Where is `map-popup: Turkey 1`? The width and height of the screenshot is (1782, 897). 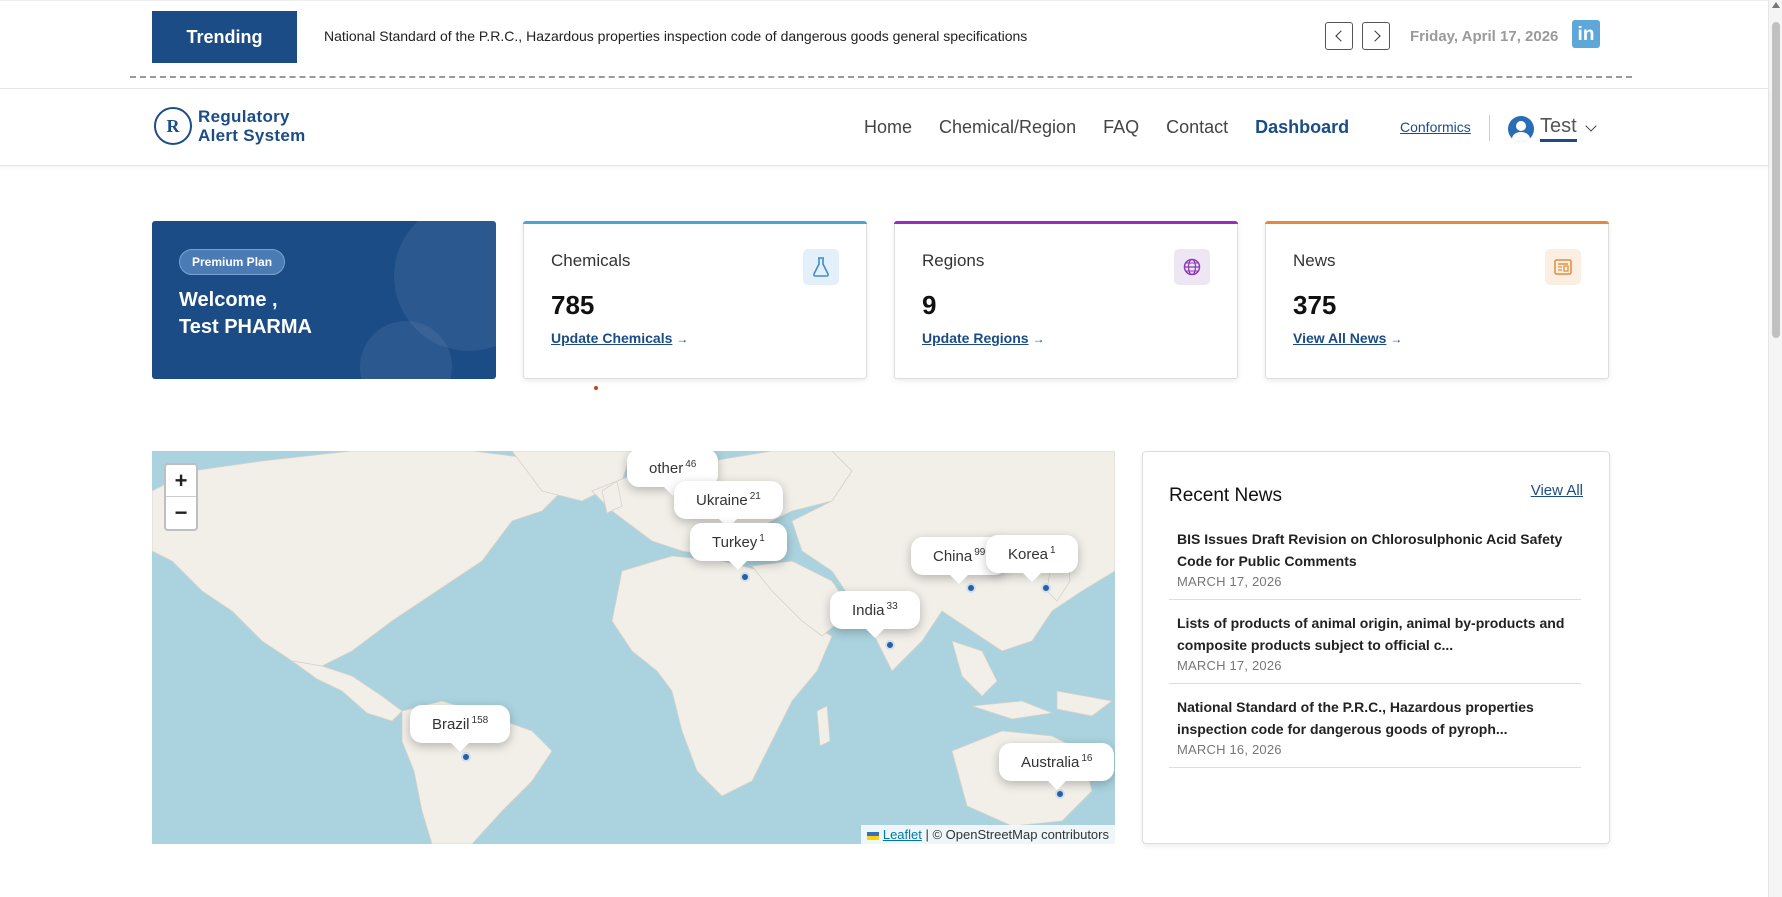 map-popup: Turkey 1 is located at coordinates (738, 546).